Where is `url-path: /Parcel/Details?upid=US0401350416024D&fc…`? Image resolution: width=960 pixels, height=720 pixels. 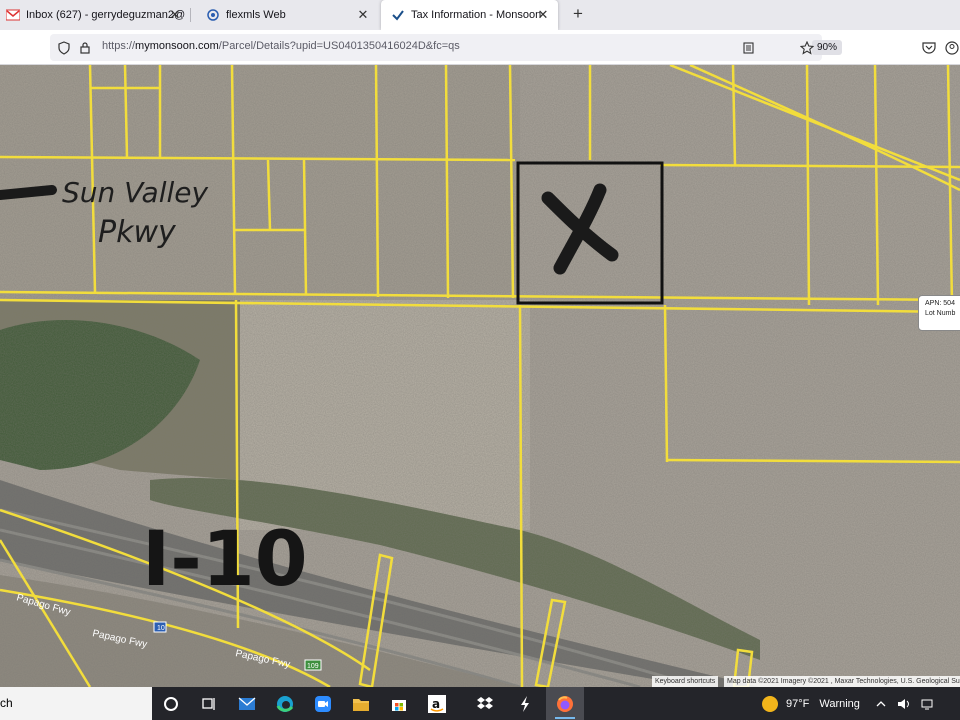 url-path: /Parcel/Details?upid=US0401350416024D&fc… is located at coordinates (339, 46).